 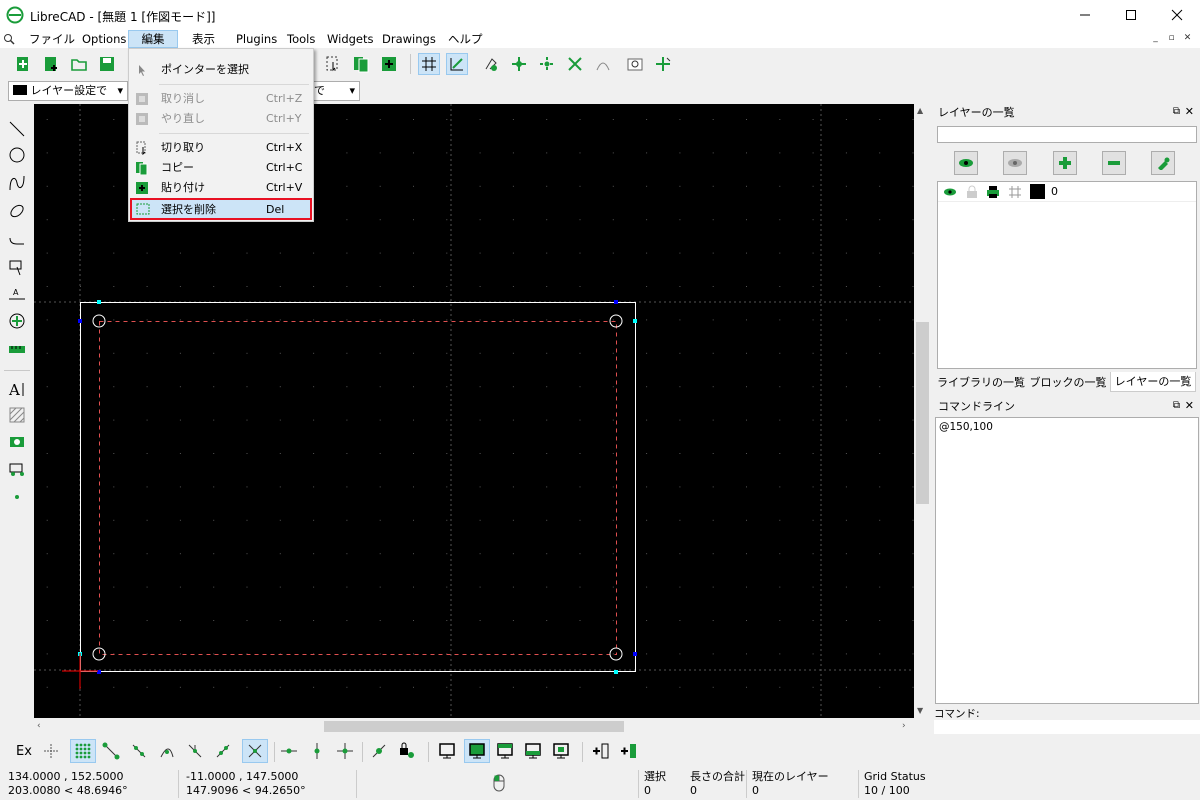 I want to click on image-tool-button, so click(x=17, y=441).